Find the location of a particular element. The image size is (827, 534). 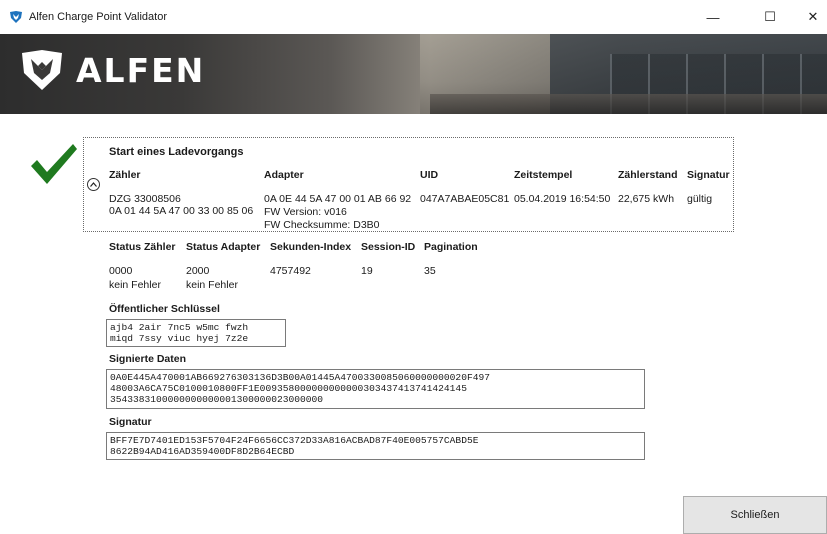

col-pagination: Pagination is located at coordinates (451, 247).